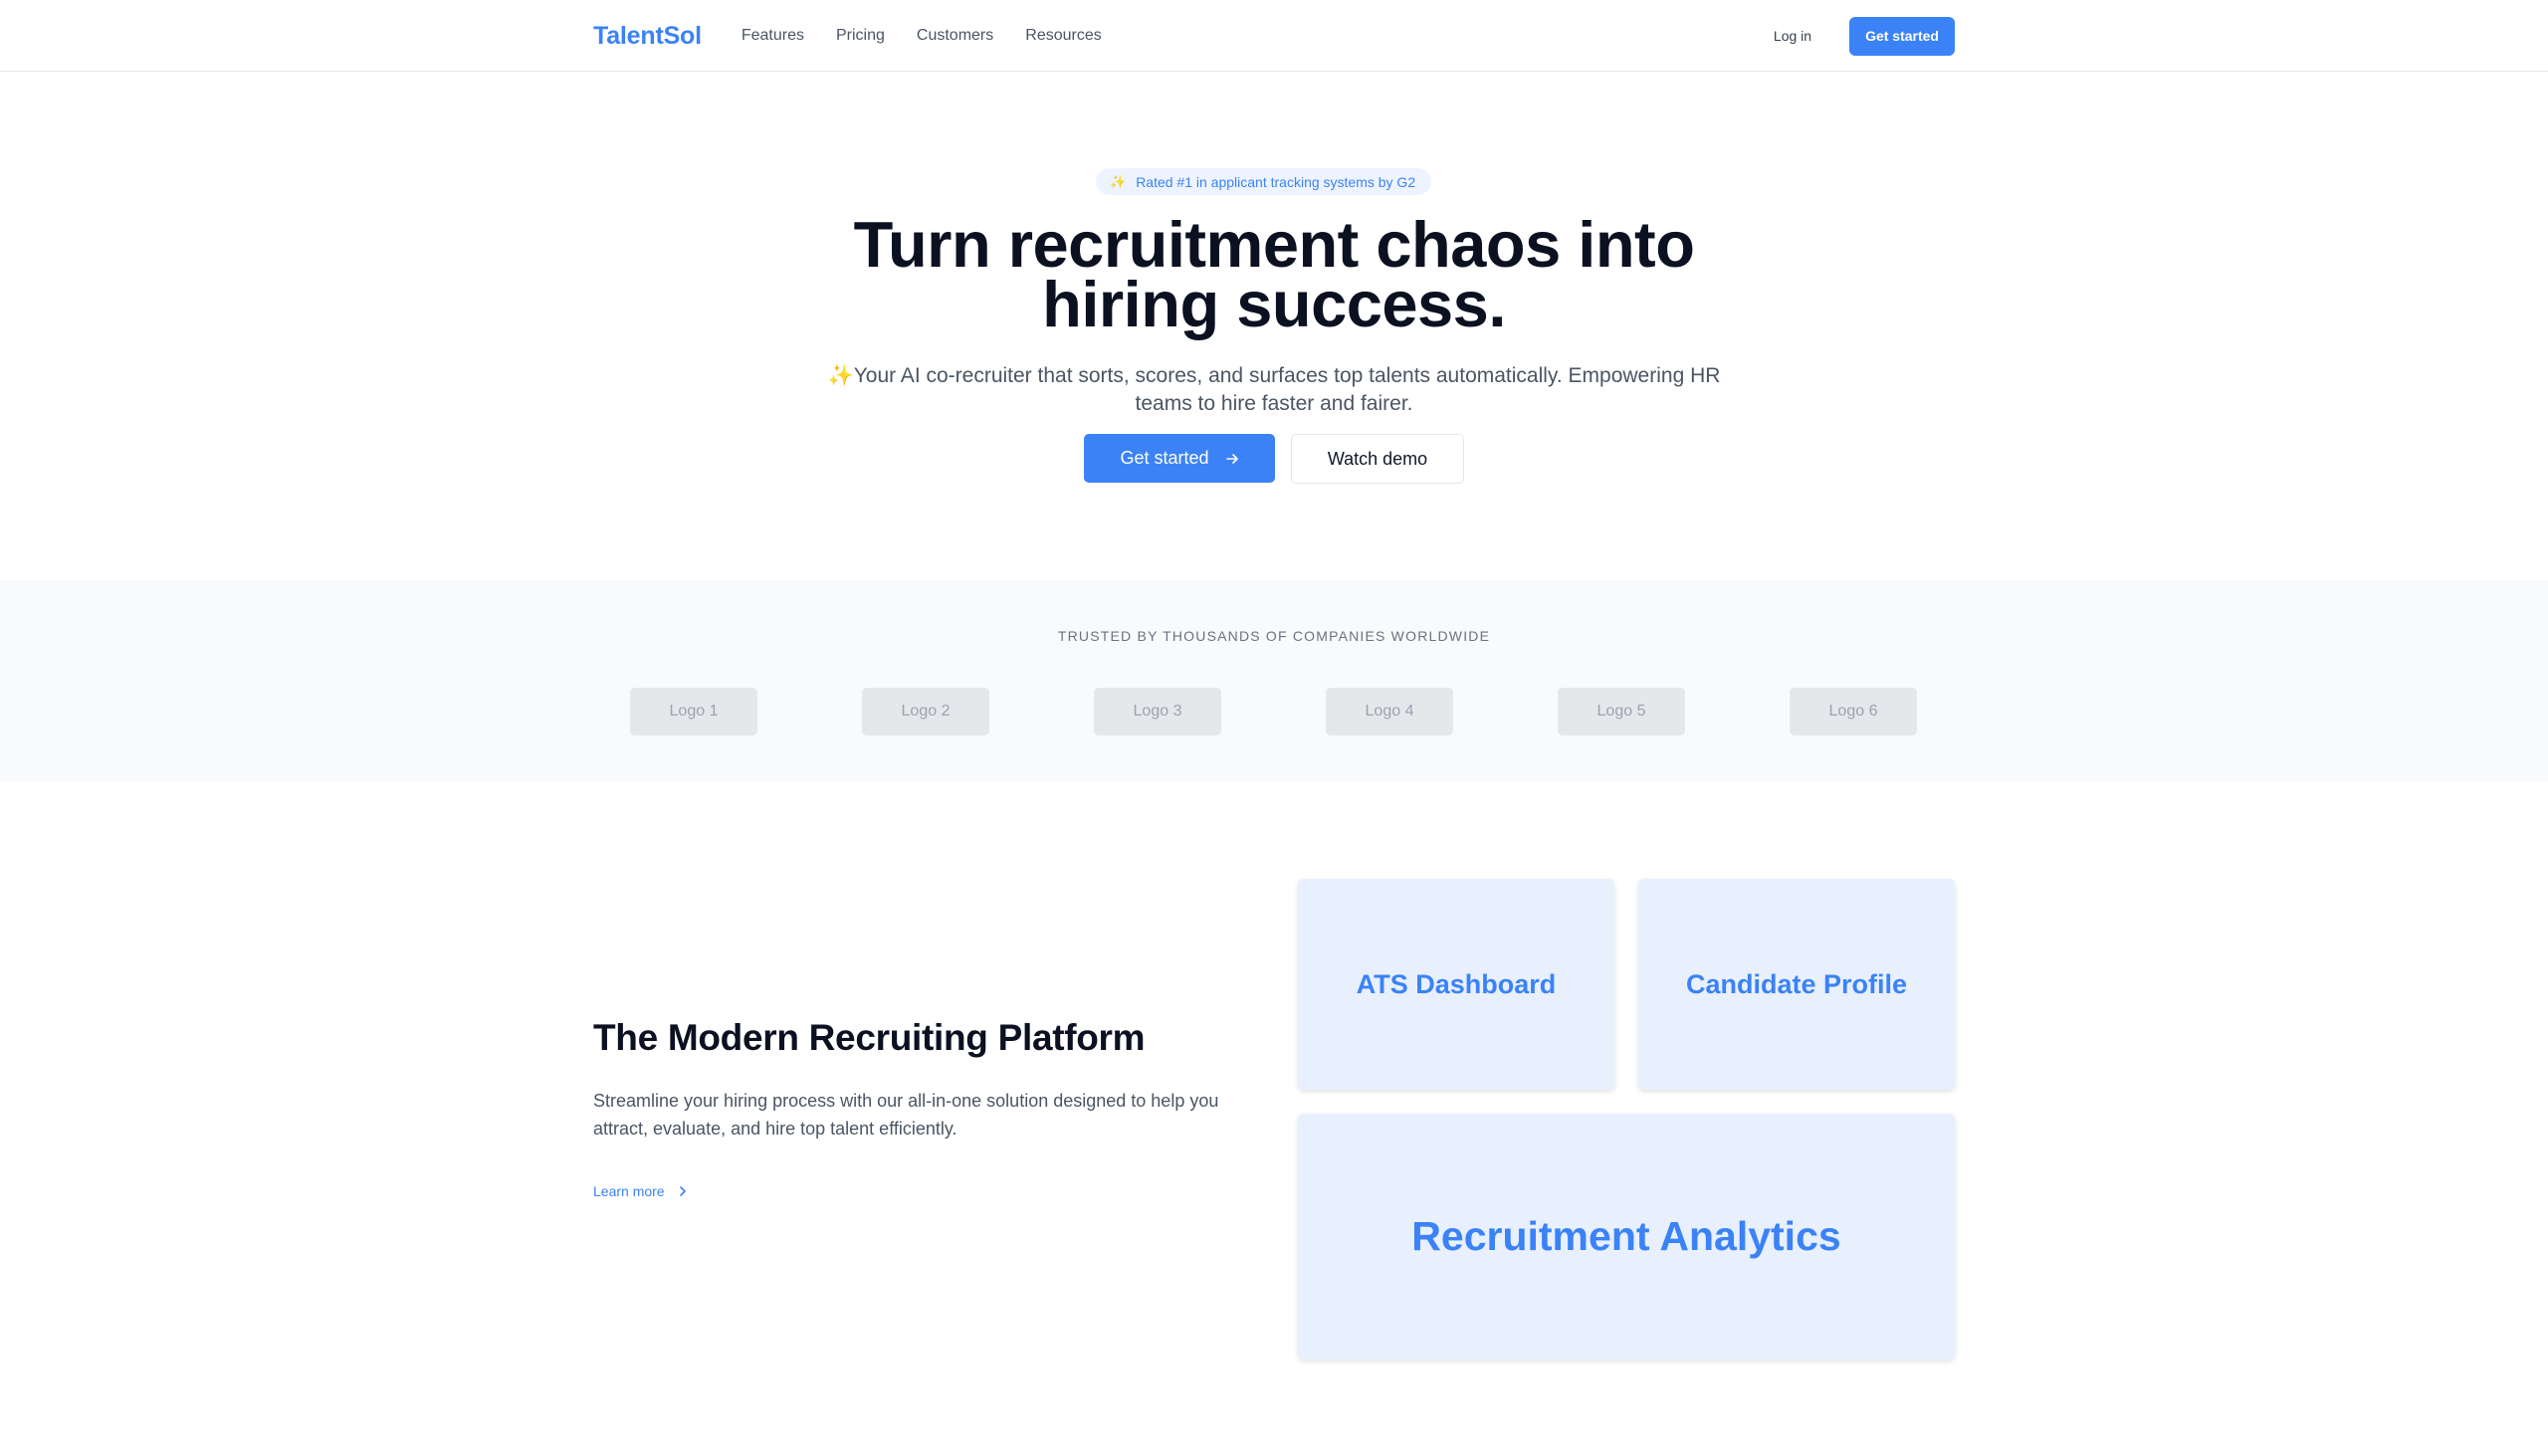  Describe the element at coordinates (773, 36) in the screenshot. I see `nav-link-features: Features` at that location.